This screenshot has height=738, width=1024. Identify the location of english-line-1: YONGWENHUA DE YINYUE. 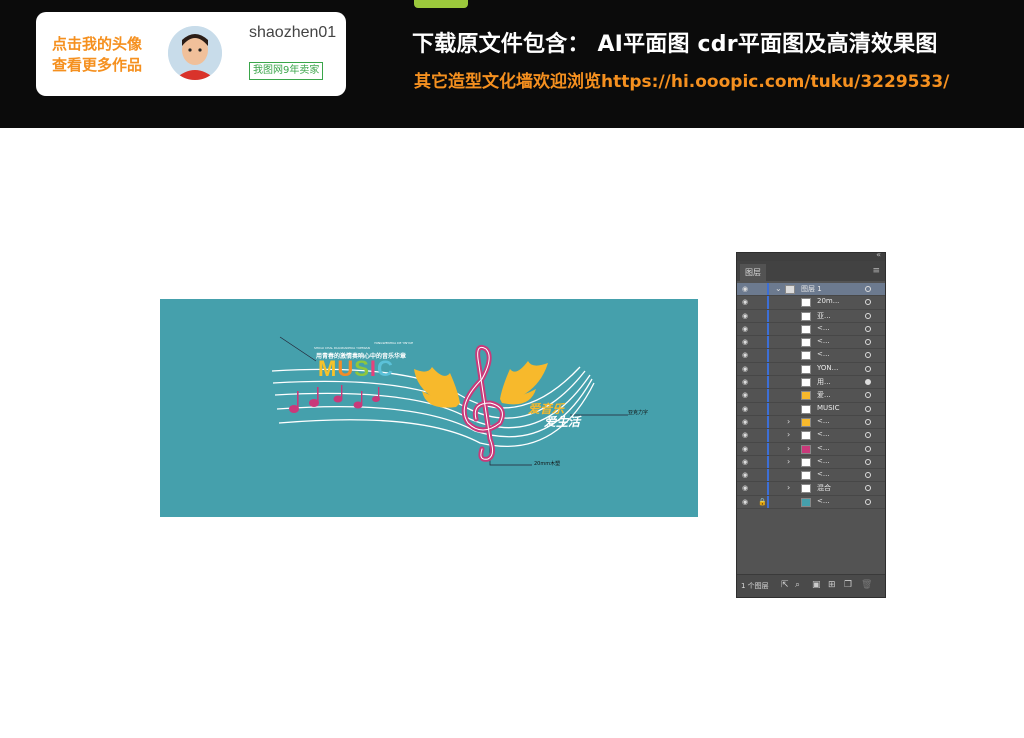
(394, 343).